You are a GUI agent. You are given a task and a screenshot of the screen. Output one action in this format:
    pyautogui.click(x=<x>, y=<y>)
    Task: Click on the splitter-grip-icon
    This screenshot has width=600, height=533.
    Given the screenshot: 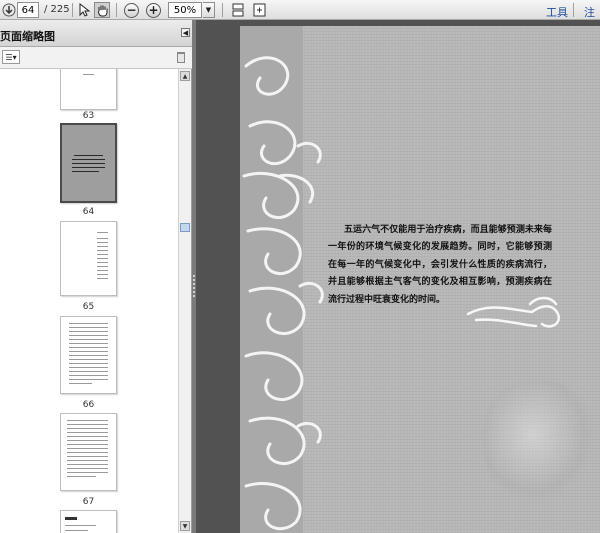 What is the action you would take?
    pyautogui.click(x=194, y=286)
    